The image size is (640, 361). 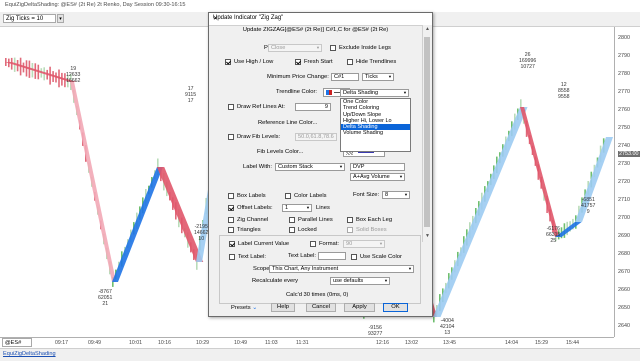 What do you see at coordinates (254, 62) in the screenshot?
I see `use-high-low-label: Use High / Low` at bounding box center [254, 62].